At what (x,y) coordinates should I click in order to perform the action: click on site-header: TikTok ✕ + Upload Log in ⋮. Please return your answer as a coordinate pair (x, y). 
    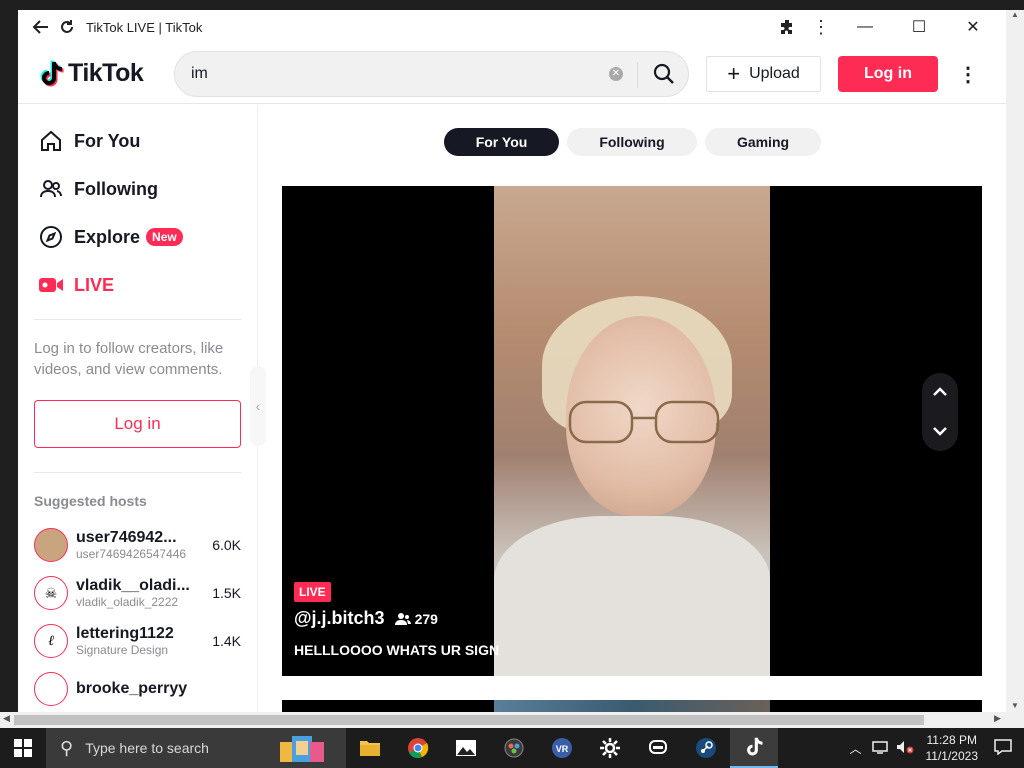
    Looking at the image, I should click on (512, 74).